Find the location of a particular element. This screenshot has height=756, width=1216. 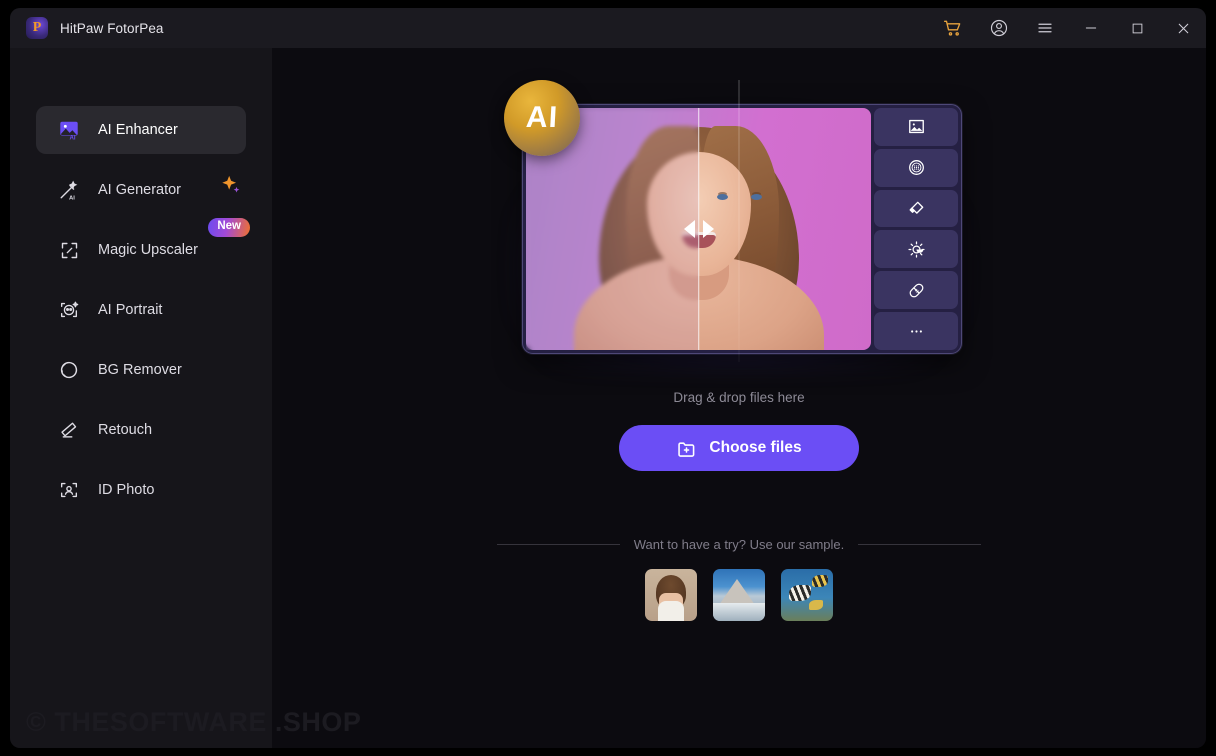

retouch-icon is located at coordinates (69, 430).